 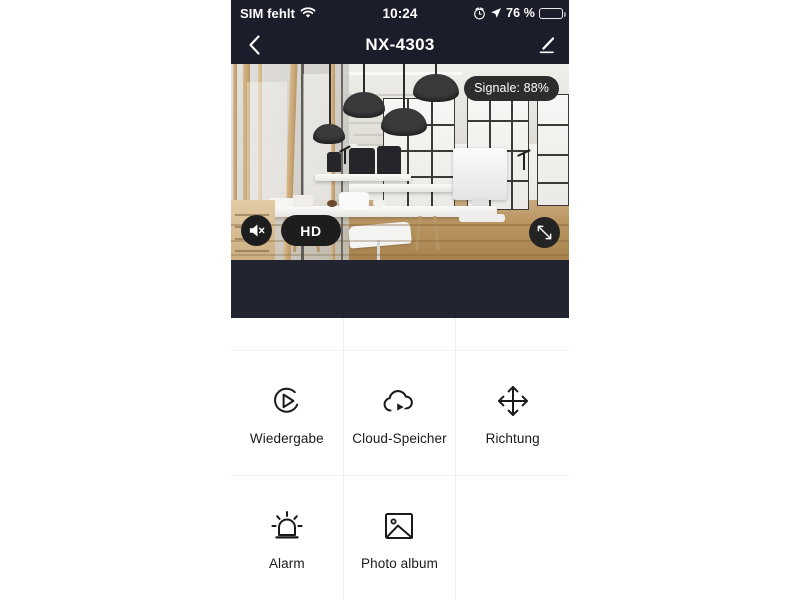 I want to click on feature-richtung: Richtung, so click(x=512, y=413).